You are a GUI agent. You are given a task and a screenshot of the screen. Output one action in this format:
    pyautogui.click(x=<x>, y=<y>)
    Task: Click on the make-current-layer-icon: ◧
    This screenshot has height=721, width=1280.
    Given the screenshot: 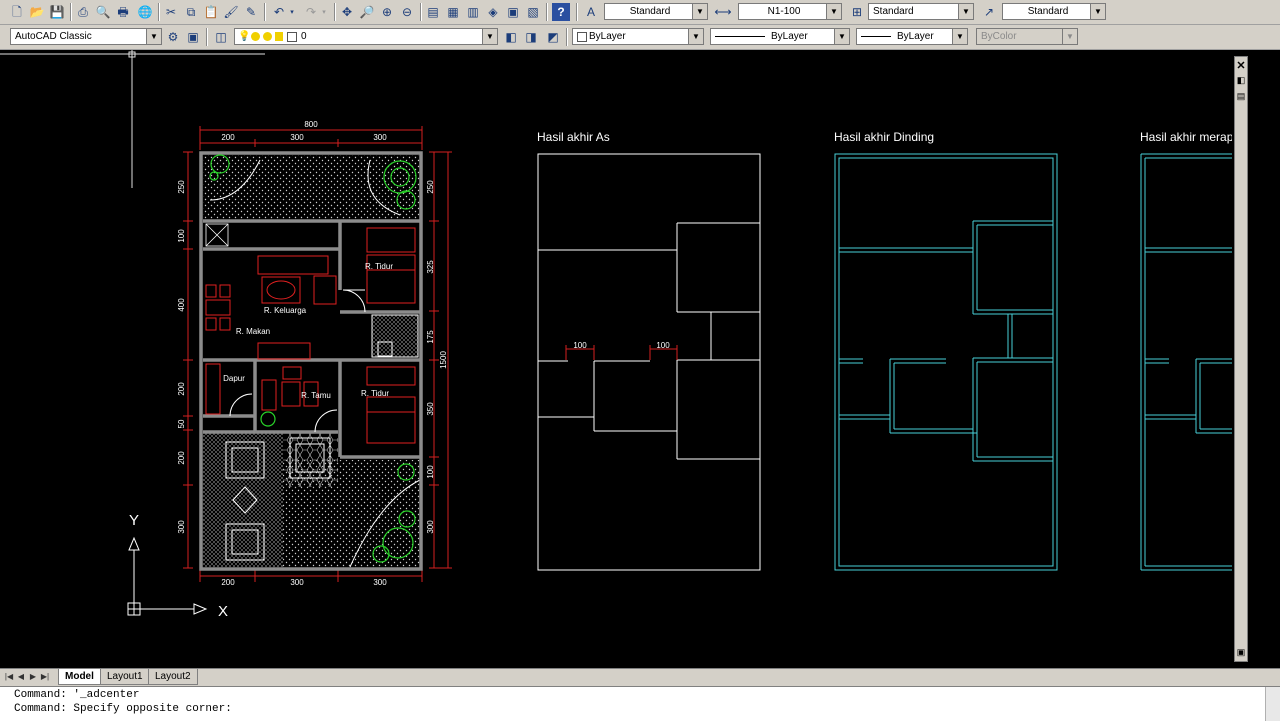 What is the action you would take?
    pyautogui.click(x=511, y=37)
    